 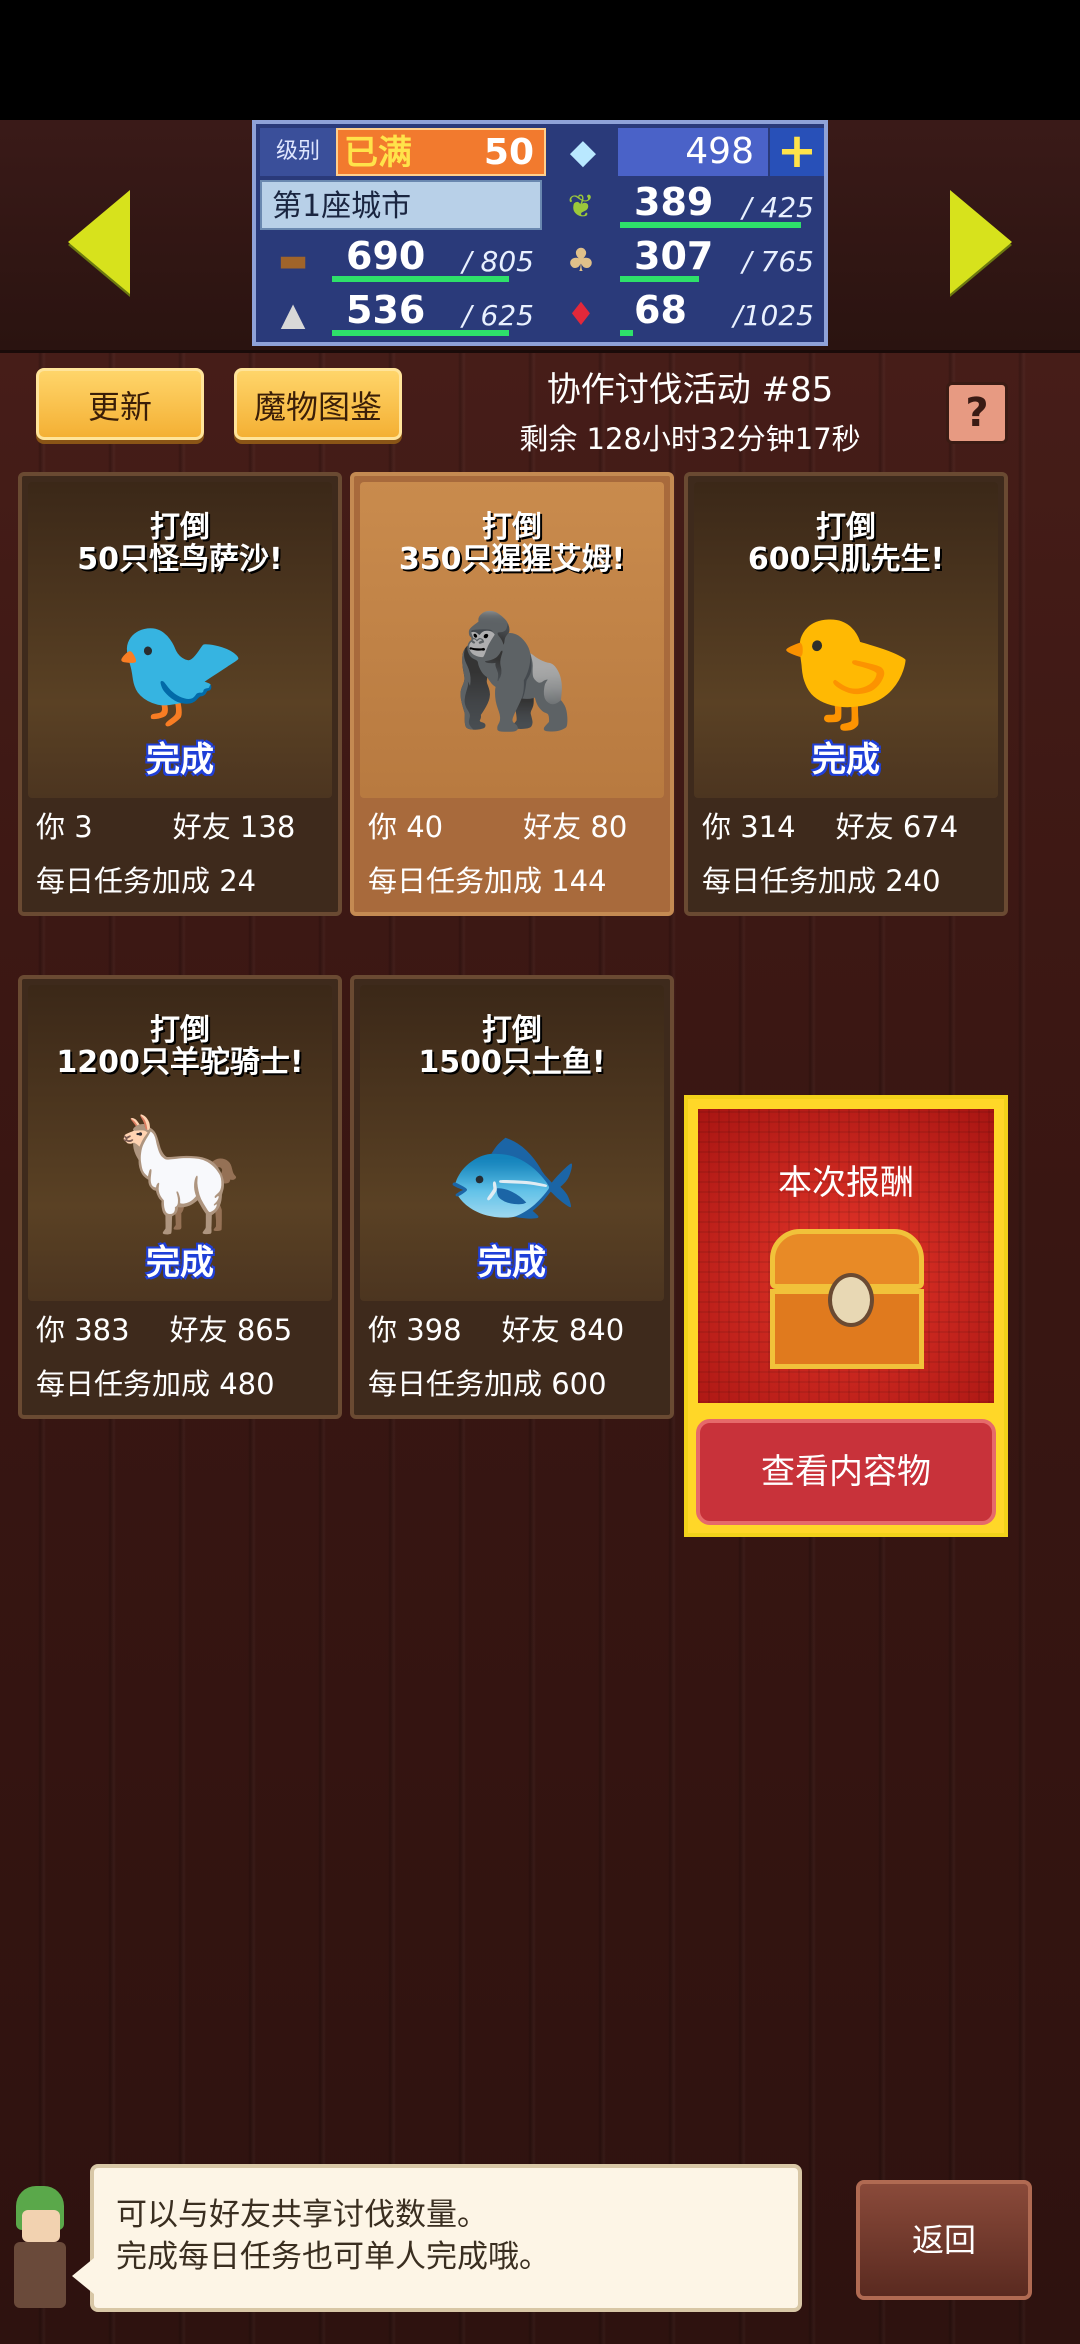 What do you see at coordinates (435, 260) in the screenshot?
I see `wood-stat: 690 / 805` at bounding box center [435, 260].